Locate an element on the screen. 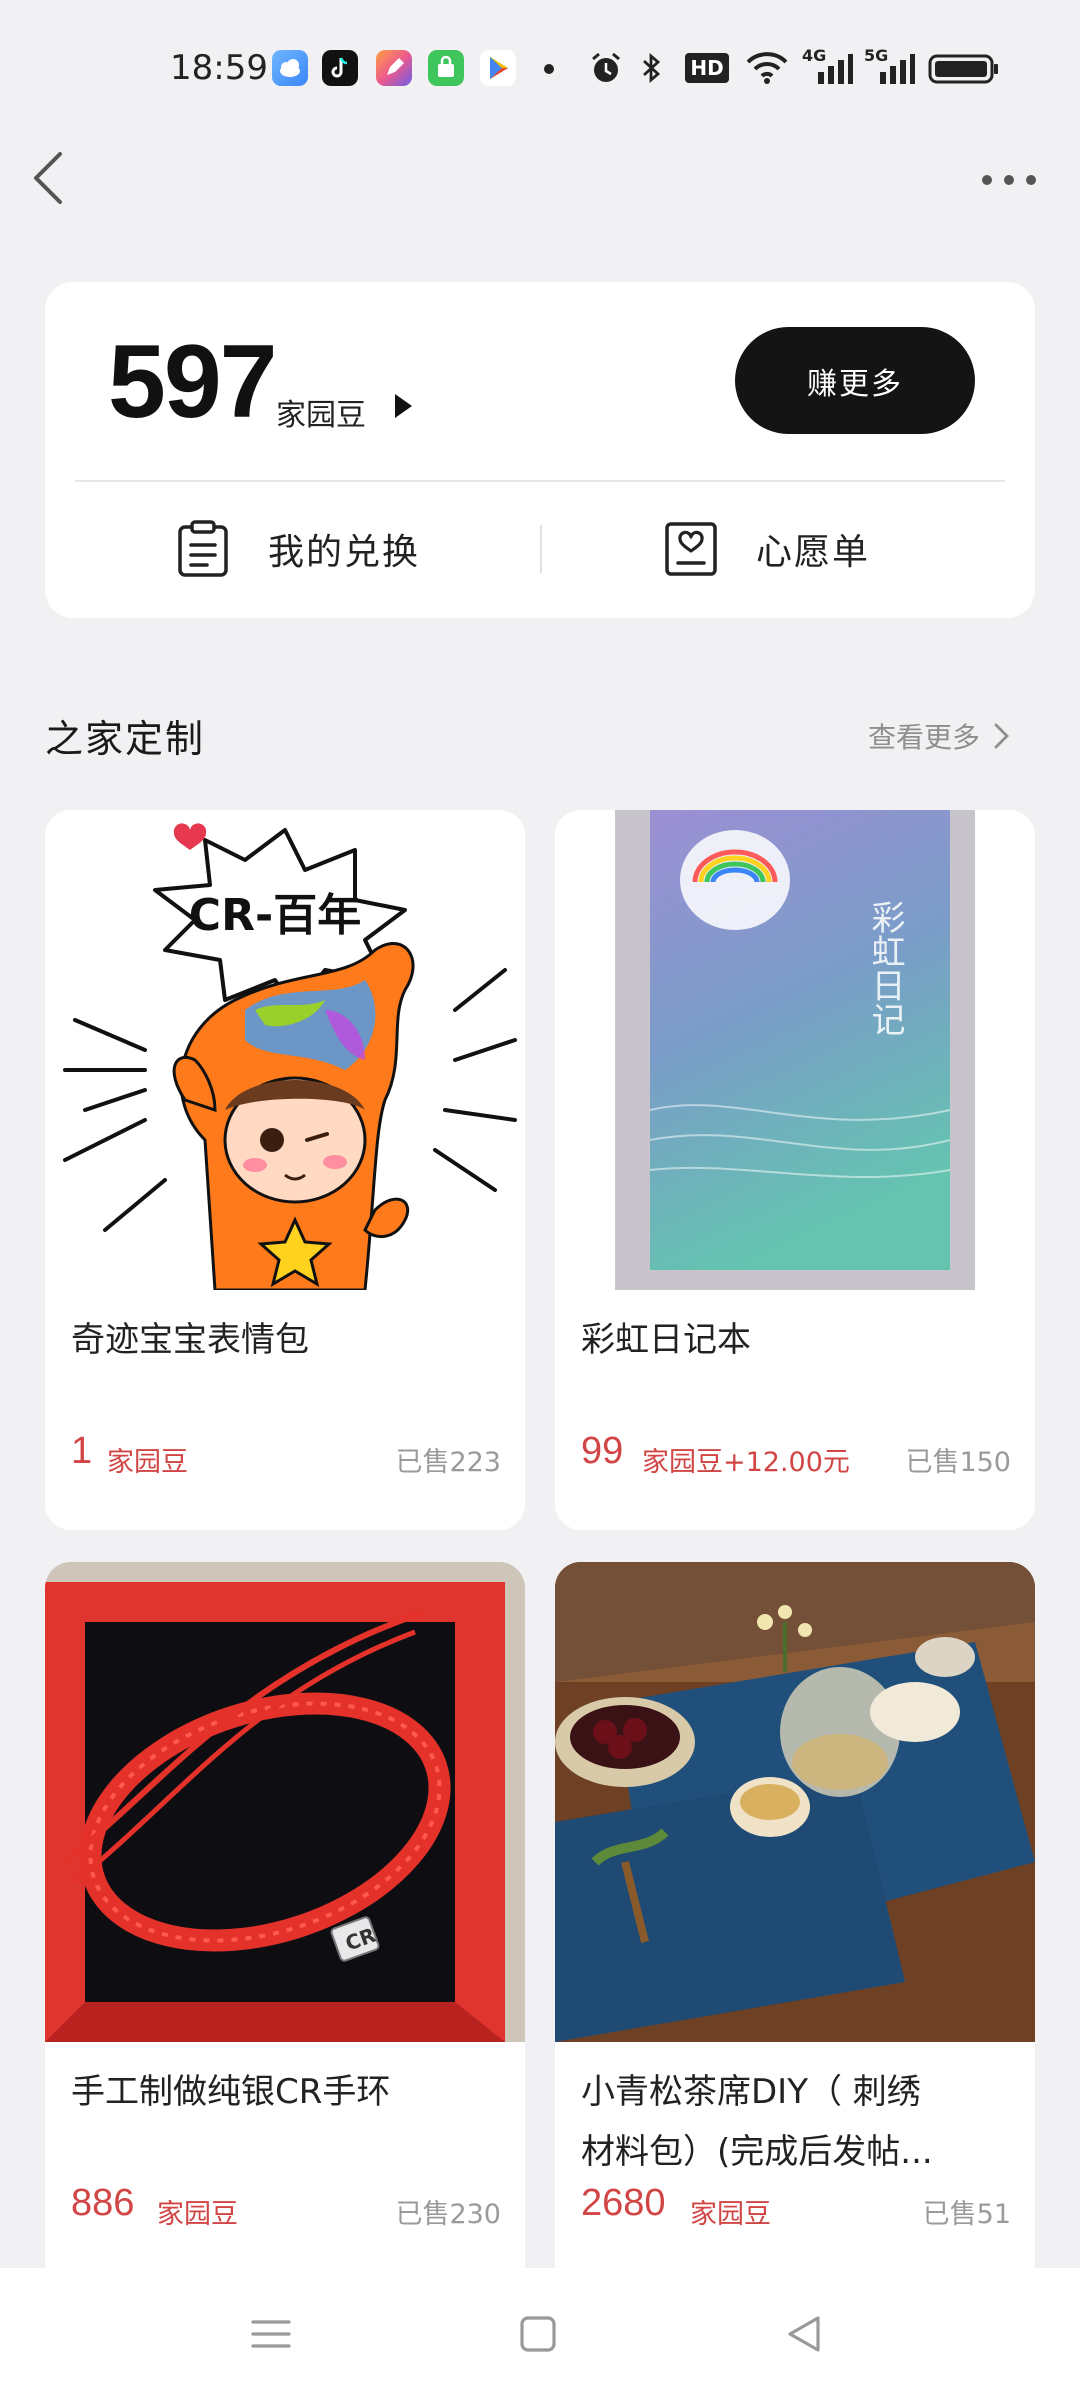 Image resolution: width=1080 pixels, height=2400 pixels. product-sold-count: 已售150 is located at coordinates (958, 1462).